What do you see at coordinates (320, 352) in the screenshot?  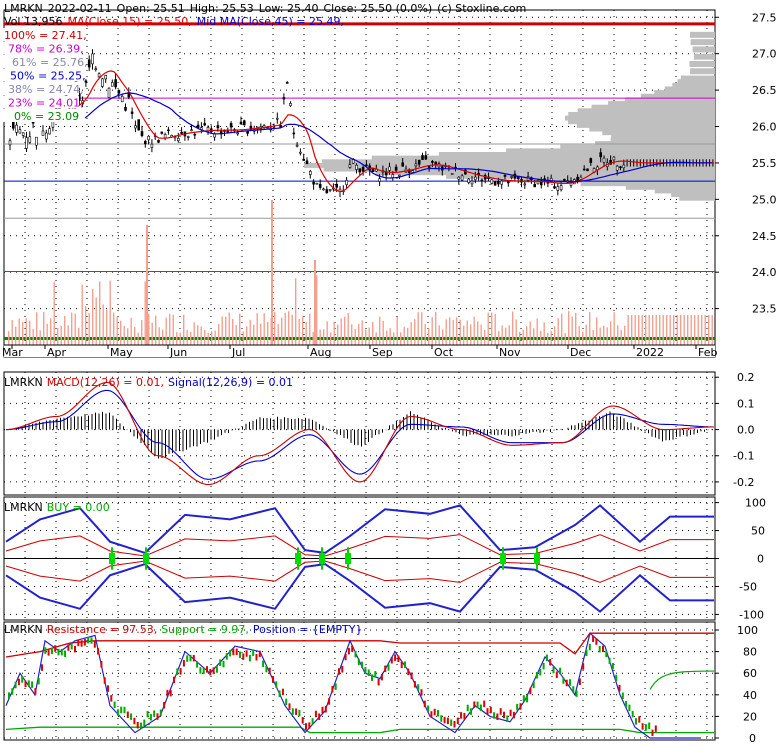 I see `x-tick-label: Aug` at bounding box center [320, 352].